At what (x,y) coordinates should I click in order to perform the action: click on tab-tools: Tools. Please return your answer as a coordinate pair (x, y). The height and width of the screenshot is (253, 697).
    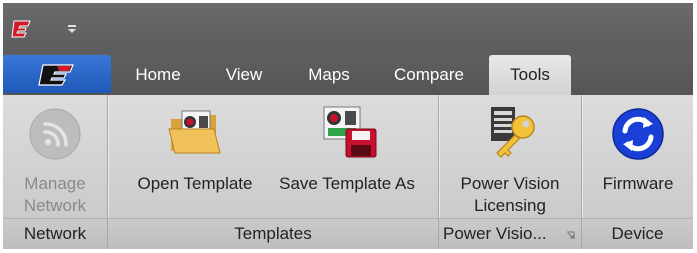
    Looking at the image, I should click on (530, 75).